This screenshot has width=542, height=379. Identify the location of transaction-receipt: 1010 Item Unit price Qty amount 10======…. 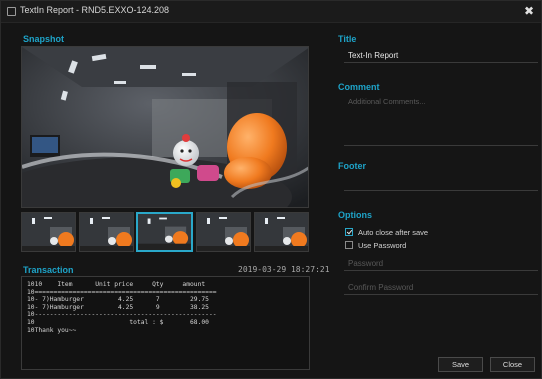
(165, 323).